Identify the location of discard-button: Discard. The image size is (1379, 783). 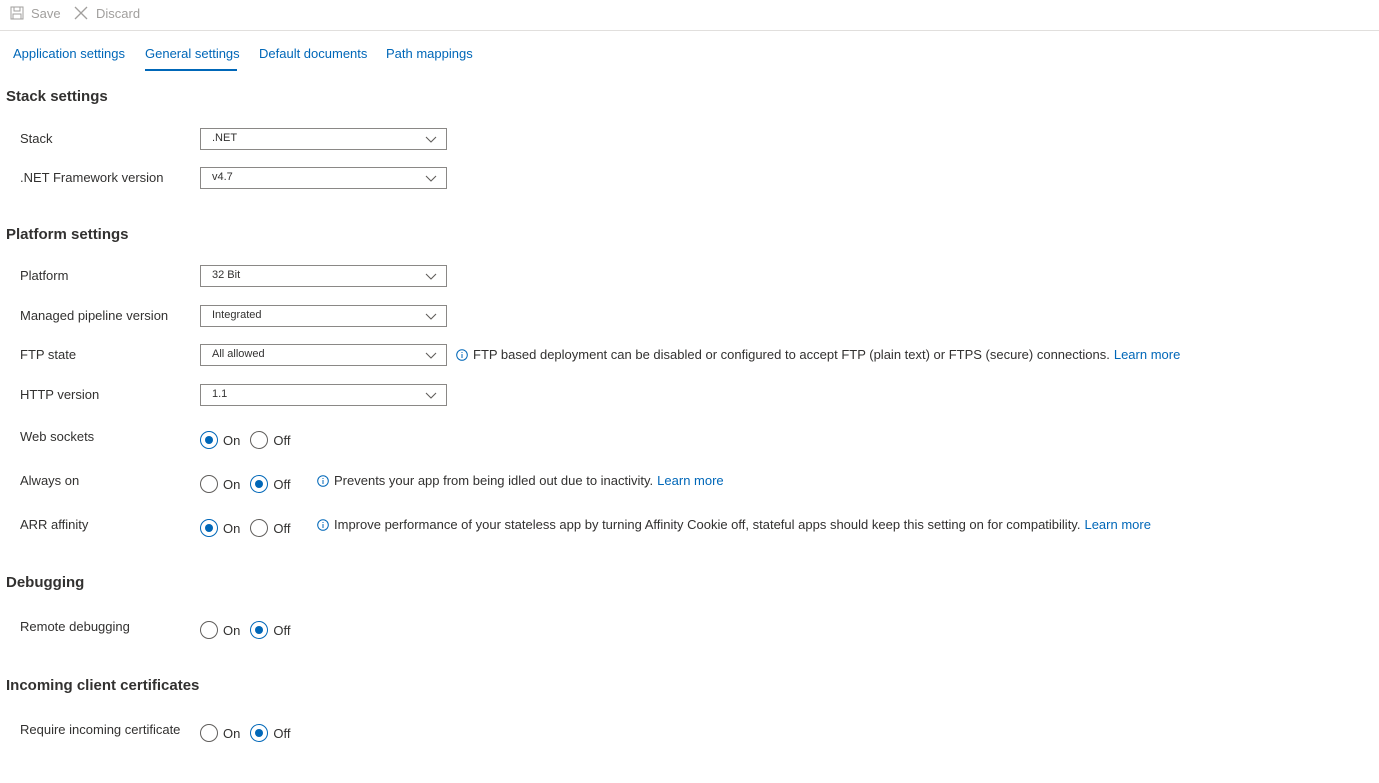
(106, 13).